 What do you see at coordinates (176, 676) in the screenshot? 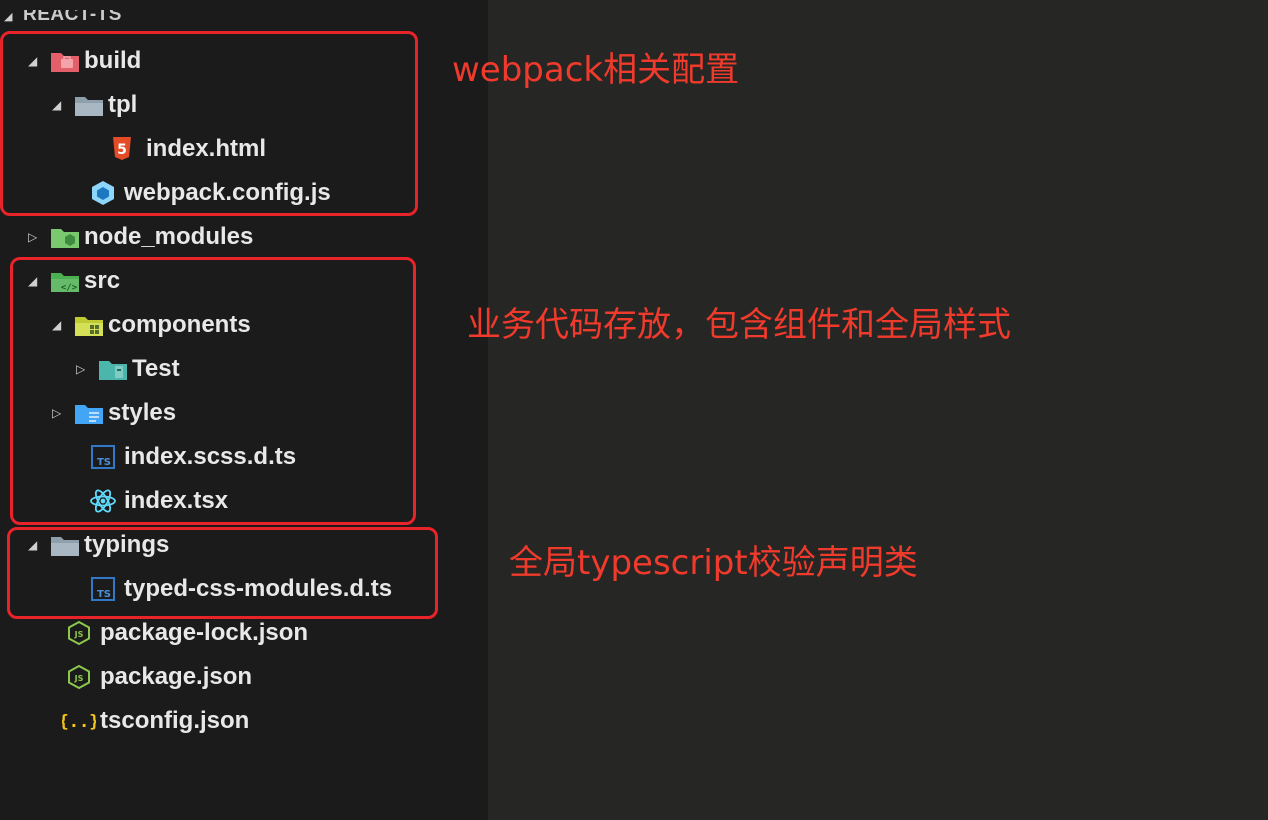
I see `tree-item-label: package.json` at bounding box center [176, 676].